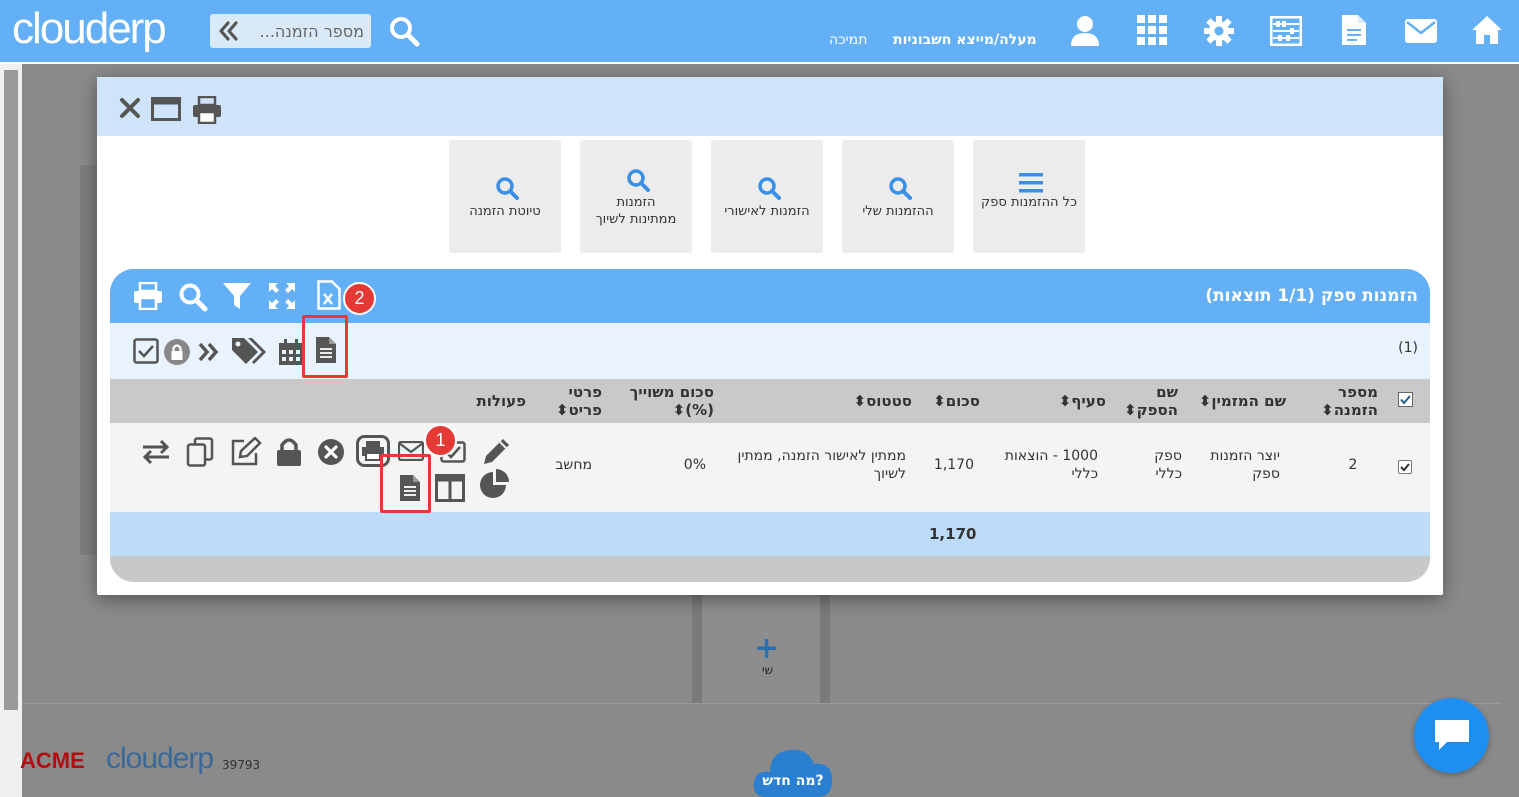 The image size is (1519, 797). I want to click on nav-tile-label: הזמנות ממתינות לשיוך, so click(636, 211).